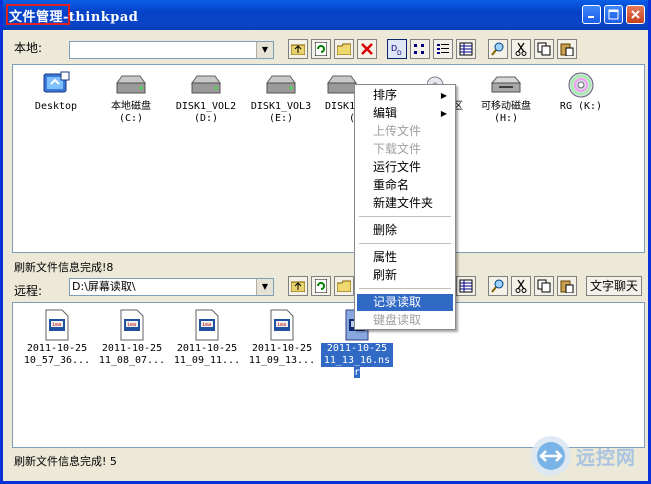 The height and width of the screenshot is (484, 651). I want to click on menu-item-run-file: 运行文件, so click(405, 167).